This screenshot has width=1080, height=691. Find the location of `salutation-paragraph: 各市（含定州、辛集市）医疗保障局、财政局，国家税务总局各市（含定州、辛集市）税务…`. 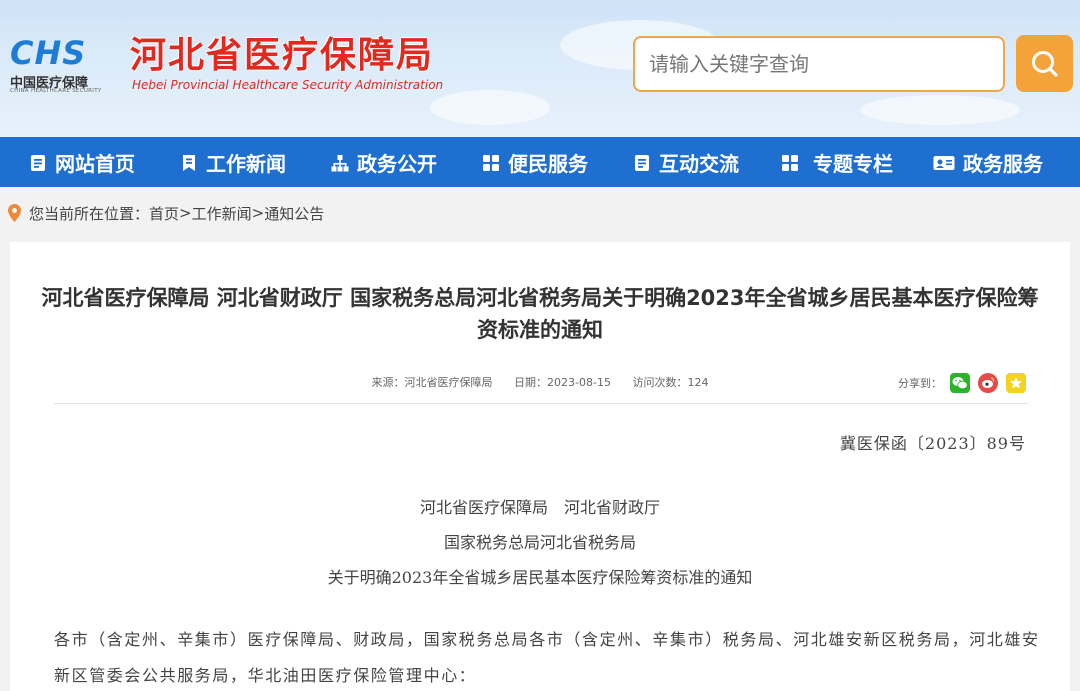

salutation-paragraph: 各市（含定州、辛集市）医疗保障局、财政局，国家税务总局各市（含定州、辛集市）税务… is located at coordinates (547, 657).